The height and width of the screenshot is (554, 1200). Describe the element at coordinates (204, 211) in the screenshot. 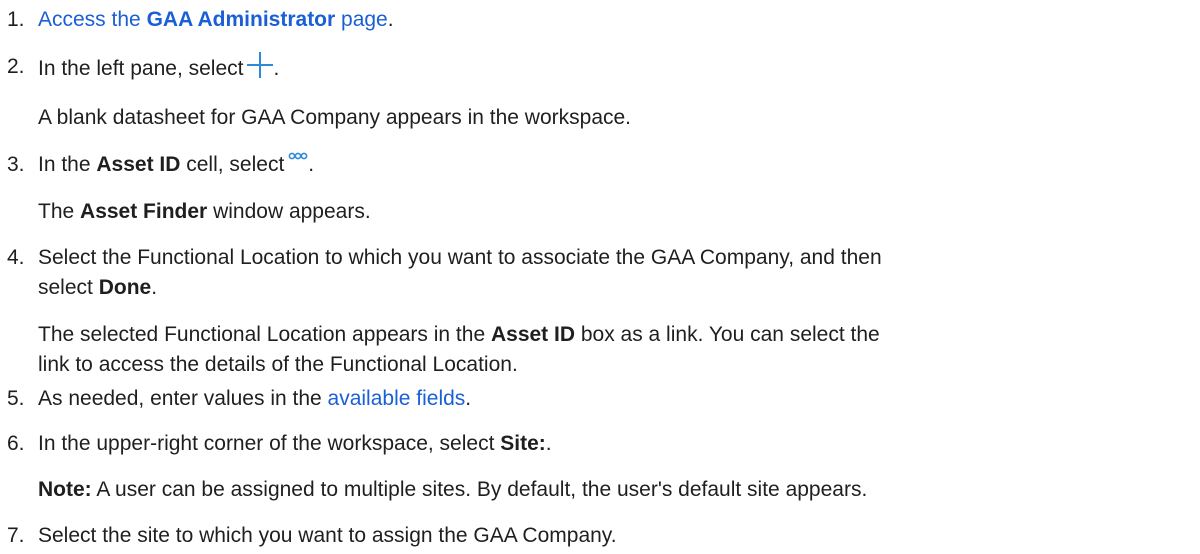

I see `step-3-result: The Asset Finder window appears.` at that location.